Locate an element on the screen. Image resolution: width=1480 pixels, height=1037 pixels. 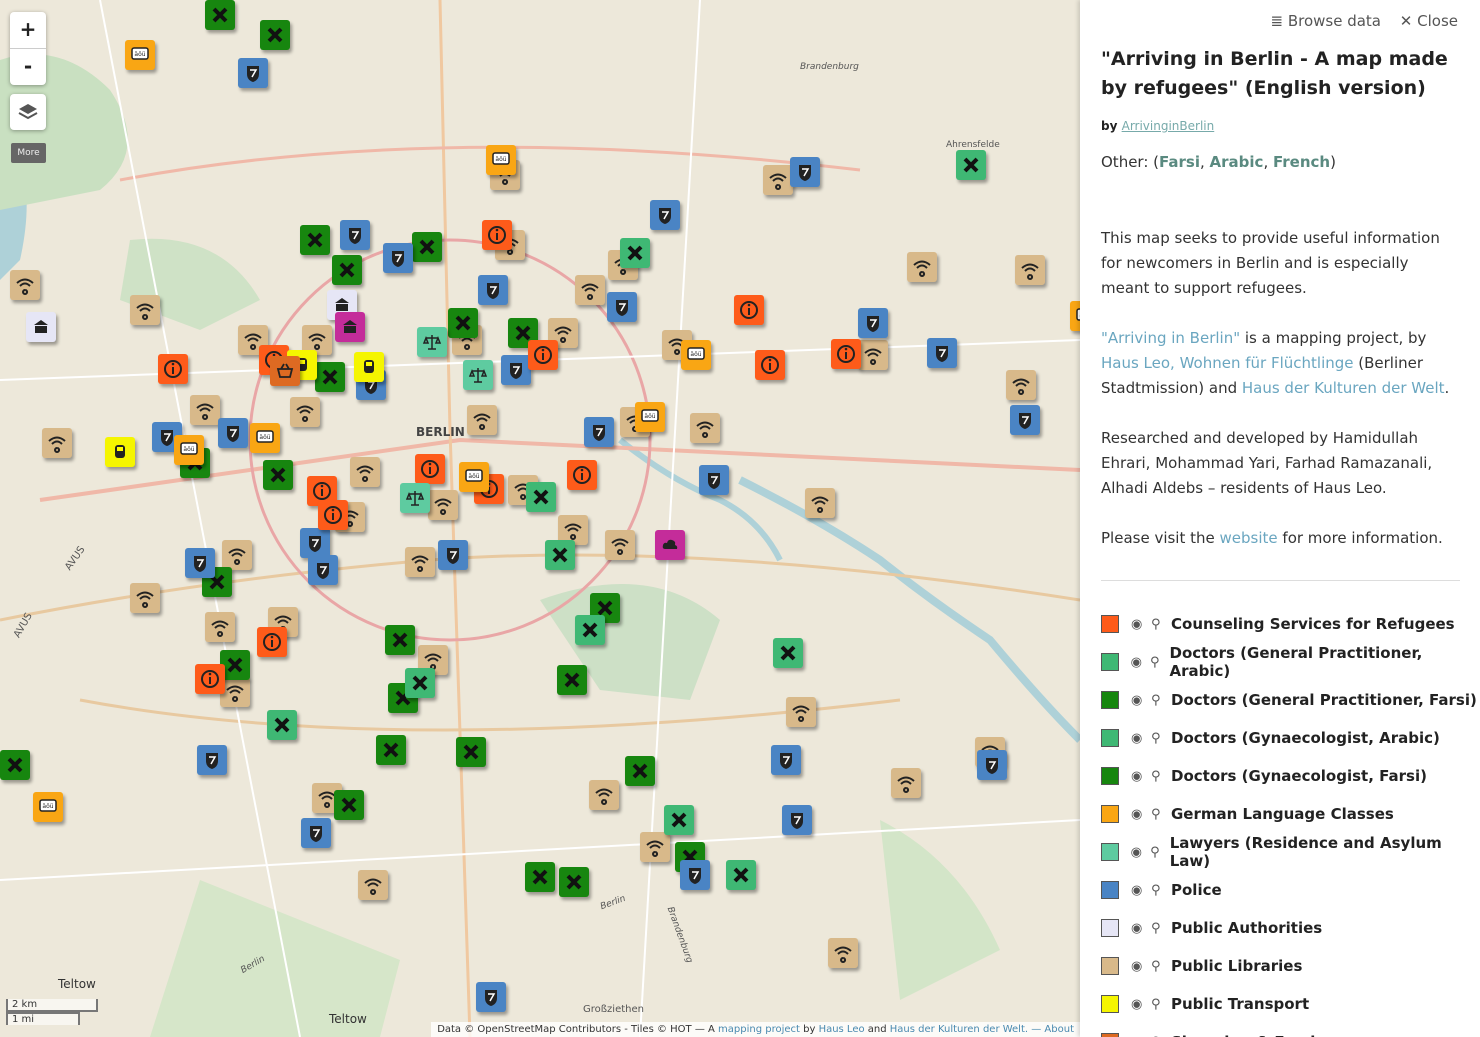
legend-row: ◉ ⚲ Public Authorities is located at coordinates (1290, 928).